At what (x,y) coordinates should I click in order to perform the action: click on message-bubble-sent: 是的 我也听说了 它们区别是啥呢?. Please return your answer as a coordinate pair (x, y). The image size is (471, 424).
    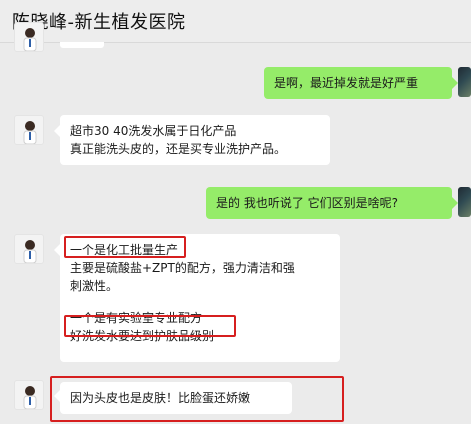
    Looking at the image, I should click on (329, 203).